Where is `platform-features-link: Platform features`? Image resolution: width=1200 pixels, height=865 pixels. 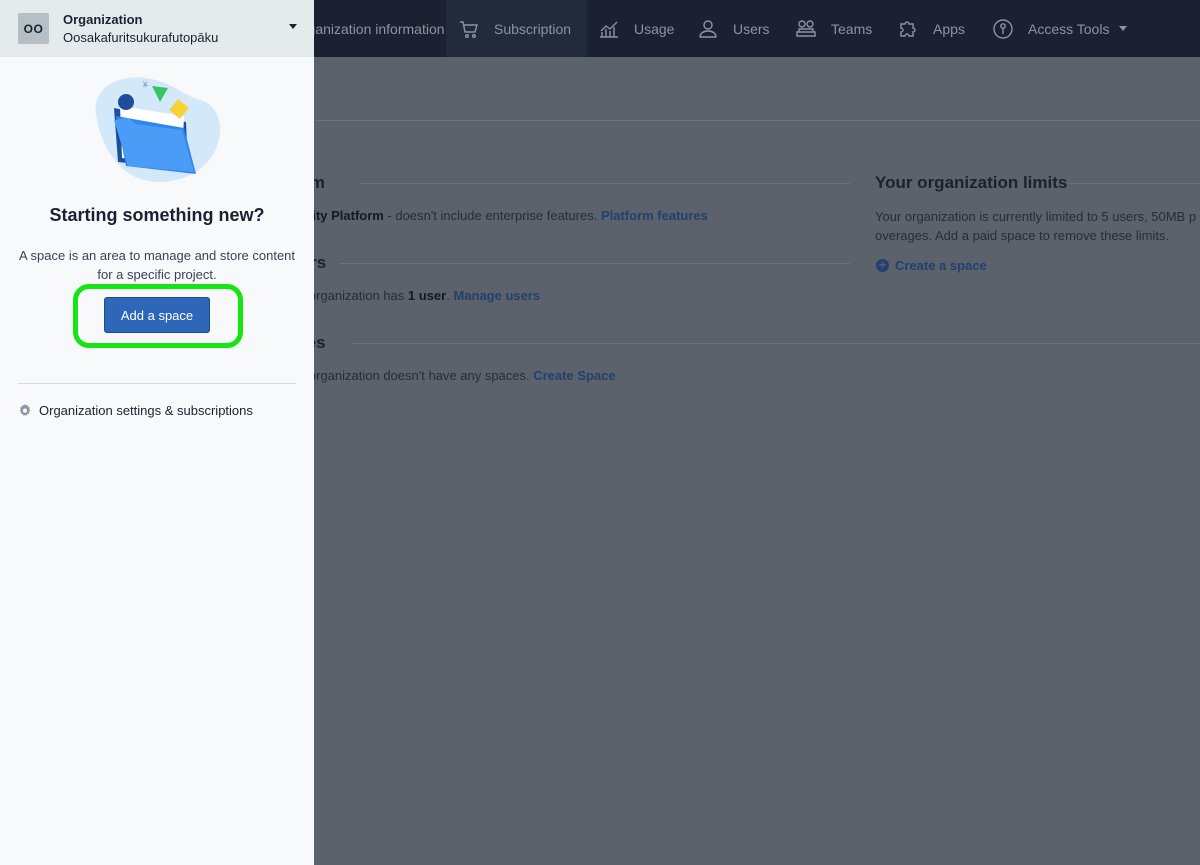 platform-features-link: Platform features is located at coordinates (654, 215).